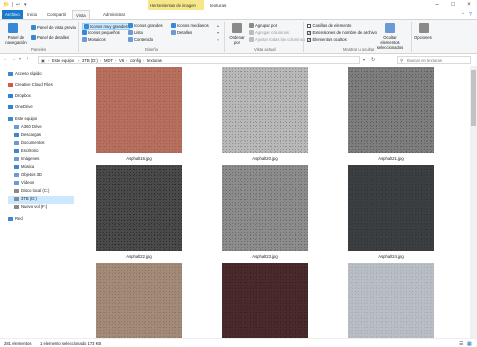  What do you see at coordinates (101, 33) in the screenshot?
I see `small-icons-option: Iconos pequeños` at bounding box center [101, 33].